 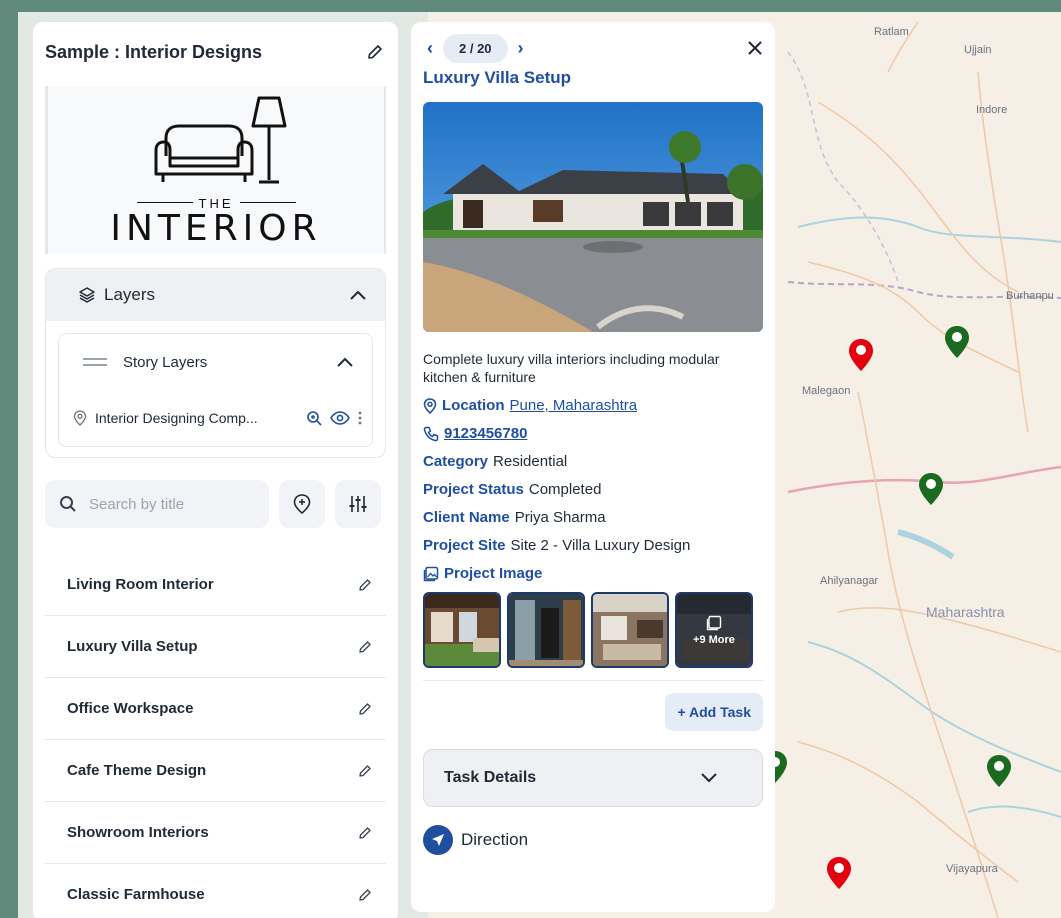 What do you see at coordinates (593, 840) in the screenshot?
I see `direction-button: Direction` at bounding box center [593, 840].